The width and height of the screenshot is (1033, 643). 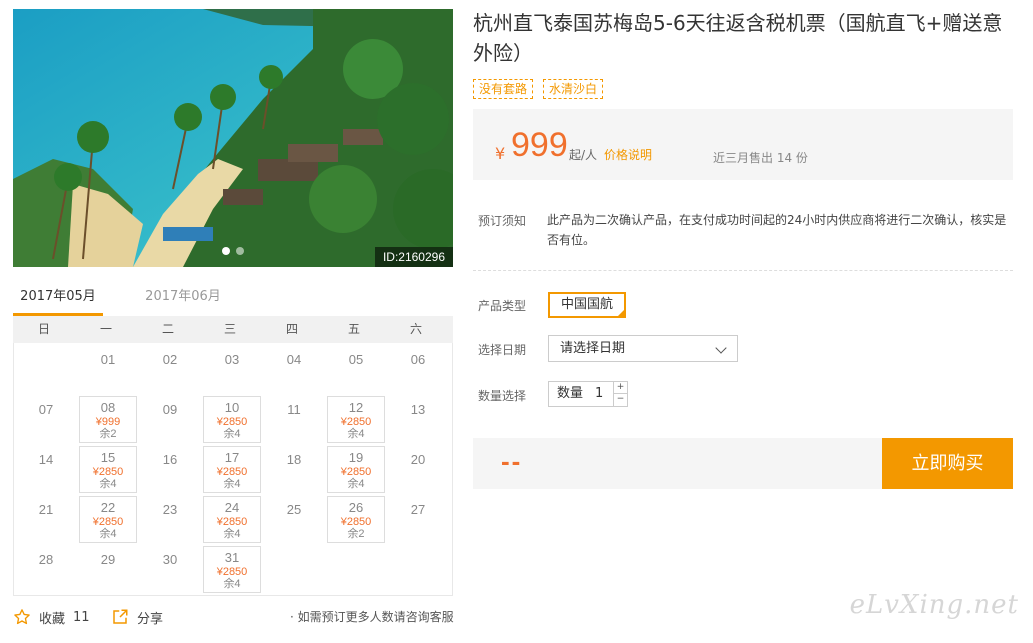 I want to click on calendar-day-available: 17 ¥2850 余4, so click(x=232, y=469).